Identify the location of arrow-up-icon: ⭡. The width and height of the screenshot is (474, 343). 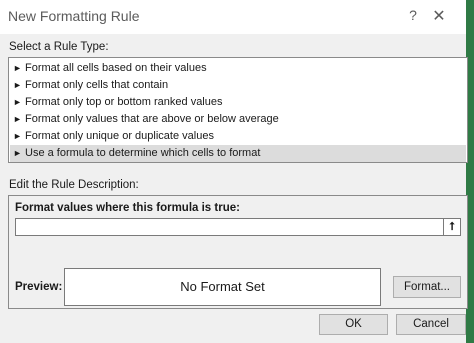
(452, 227).